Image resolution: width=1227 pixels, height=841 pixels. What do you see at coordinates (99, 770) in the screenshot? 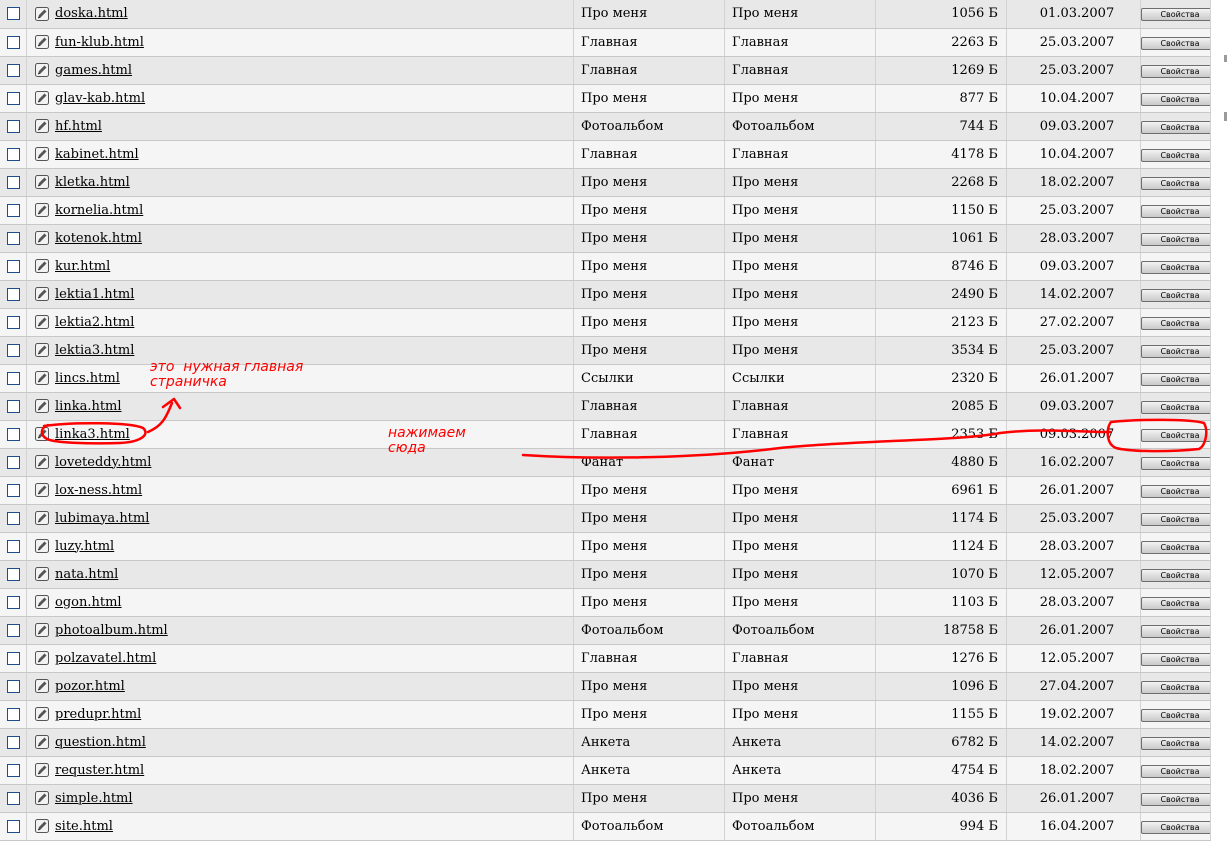
I see `file-name-link: requster.html` at bounding box center [99, 770].